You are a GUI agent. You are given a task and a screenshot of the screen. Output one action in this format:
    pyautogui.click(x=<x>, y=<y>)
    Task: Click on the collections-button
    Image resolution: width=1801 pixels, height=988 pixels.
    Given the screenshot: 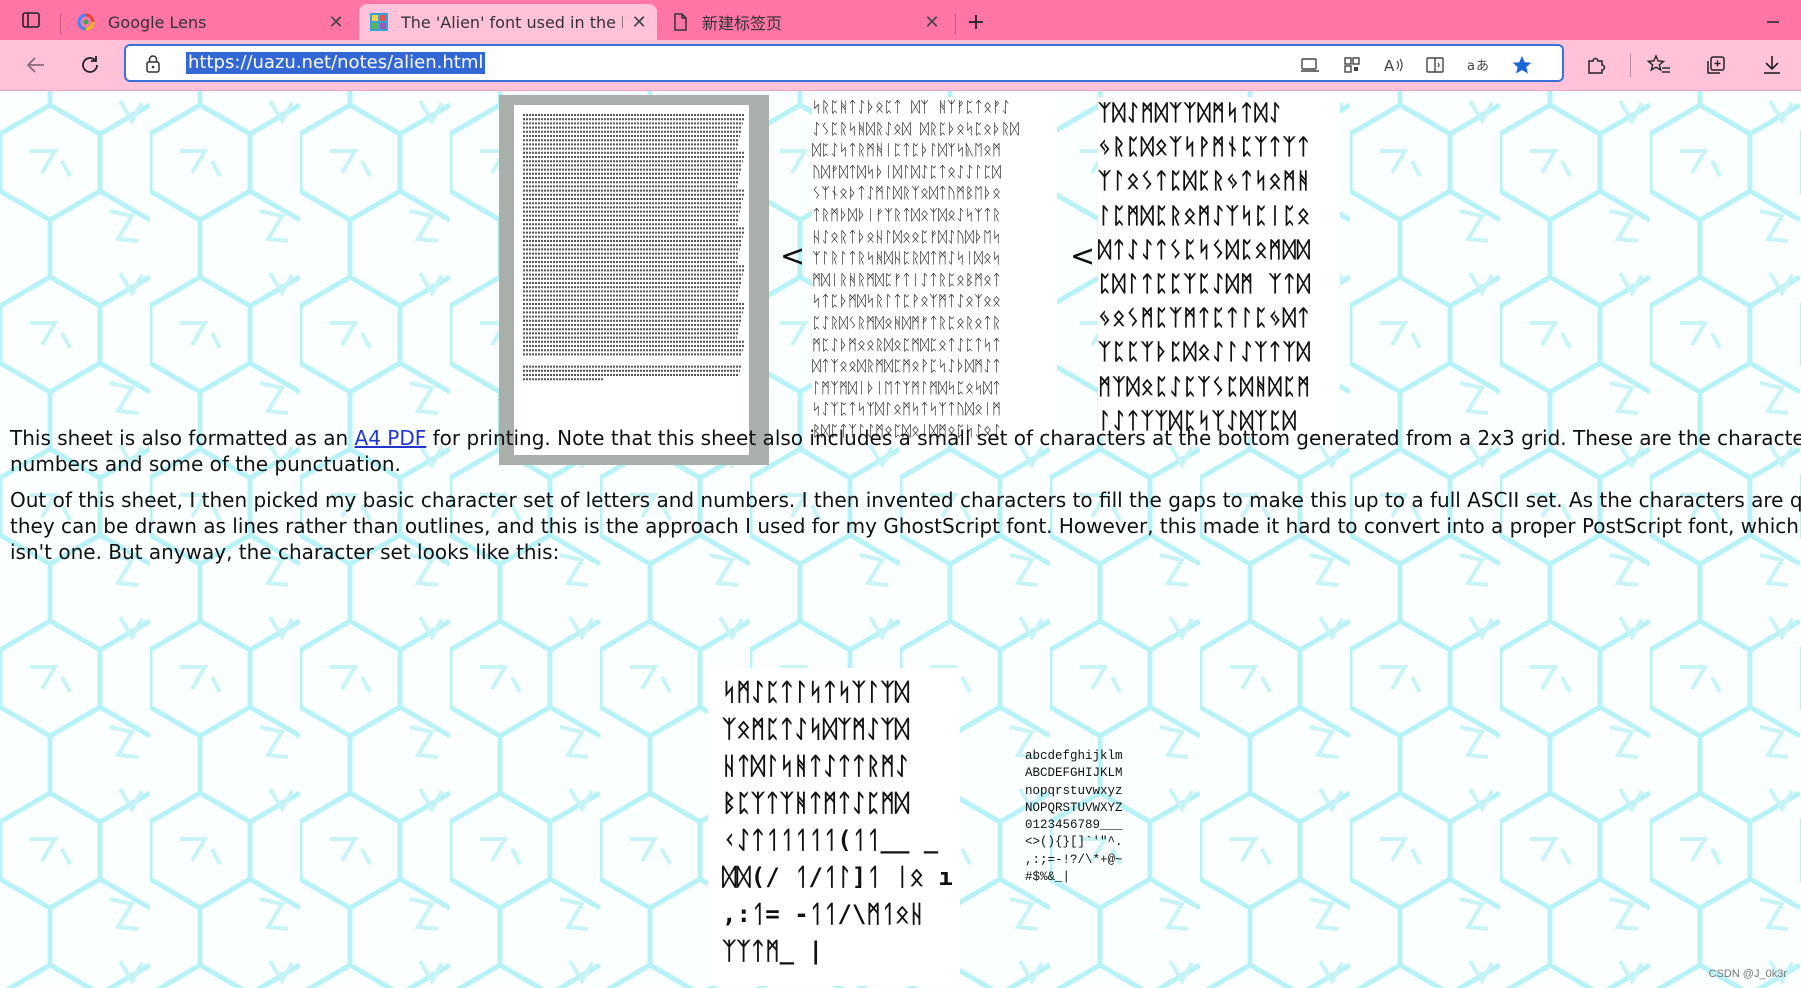 What is the action you would take?
    pyautogui.click(x=1716, y=65)
    